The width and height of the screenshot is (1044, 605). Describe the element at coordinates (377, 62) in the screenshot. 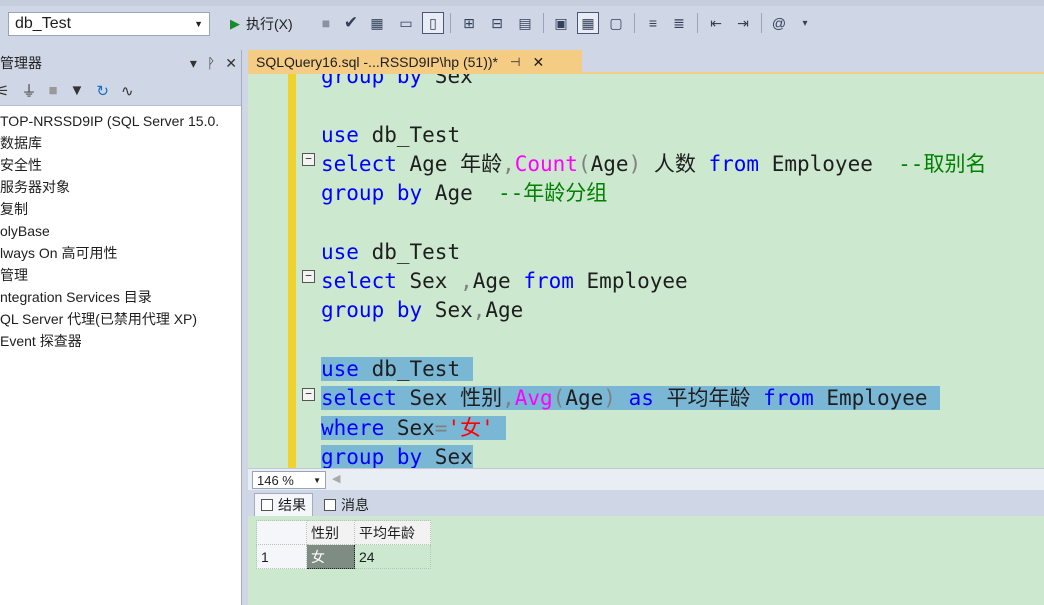

I see `tab-title: SQLQuery16.sql -...RSSD9IP\hp (51))*` at that location.